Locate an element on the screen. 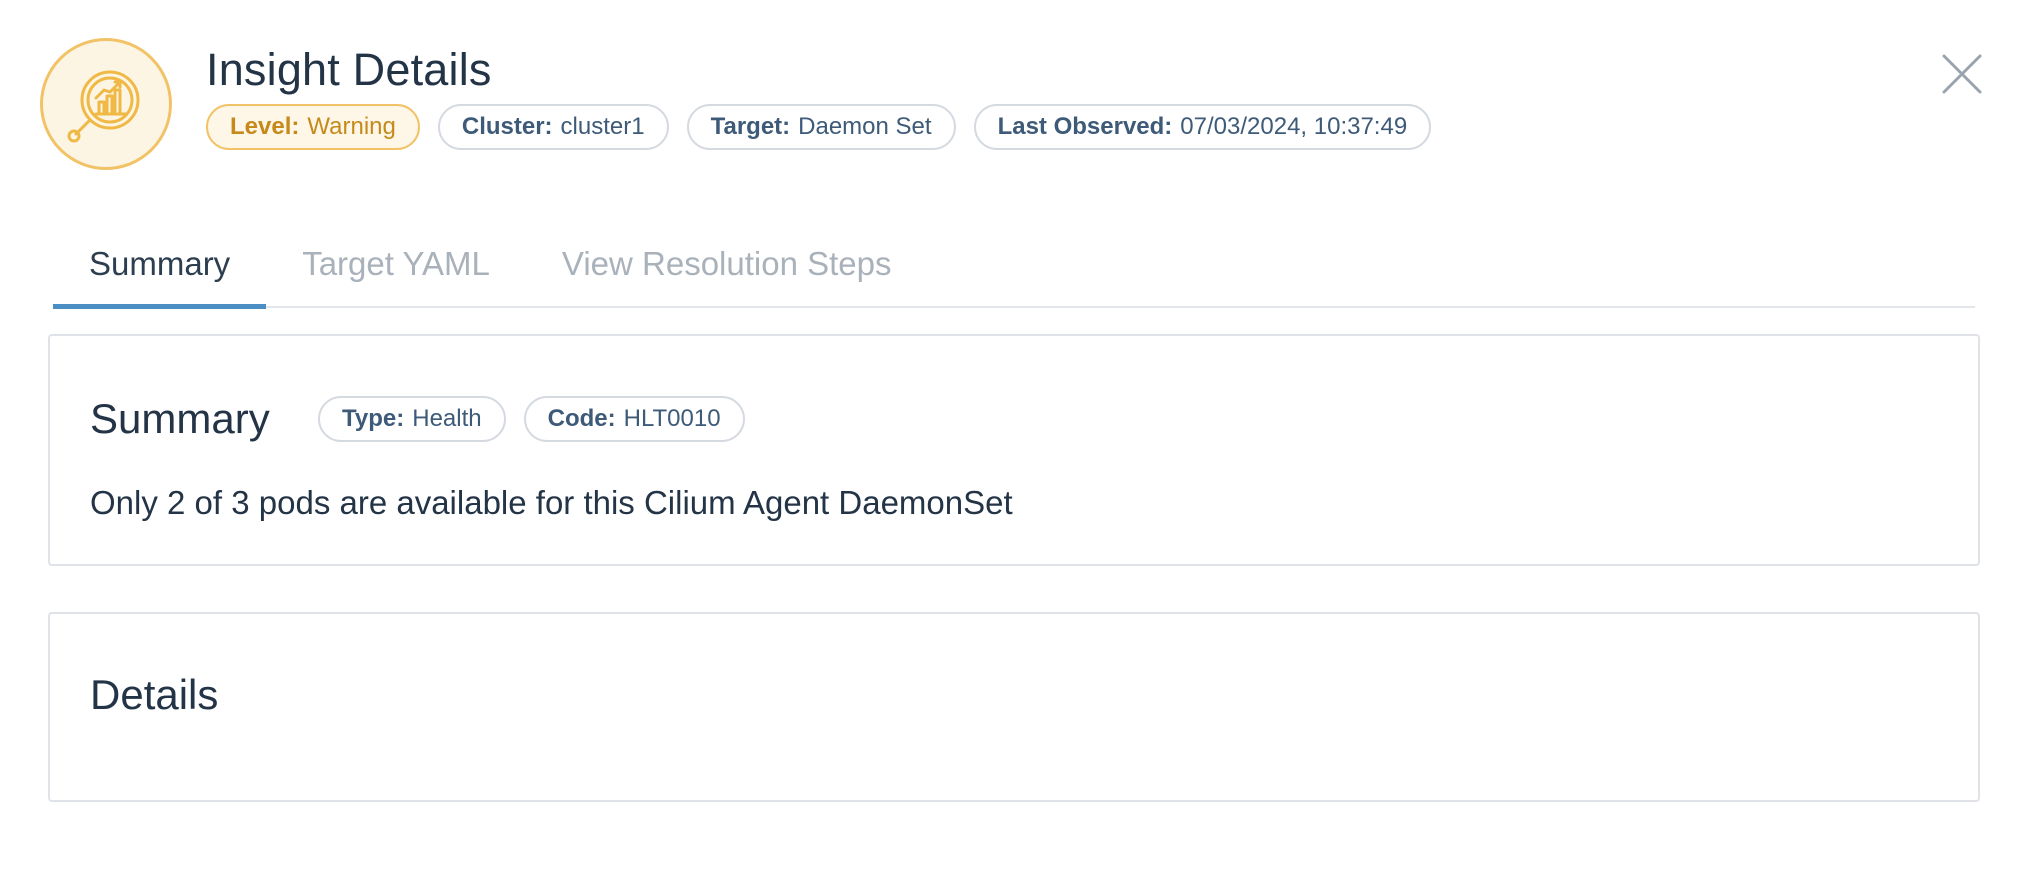  code-badge-value: HLT0010 is located at coordinates (672, 418).